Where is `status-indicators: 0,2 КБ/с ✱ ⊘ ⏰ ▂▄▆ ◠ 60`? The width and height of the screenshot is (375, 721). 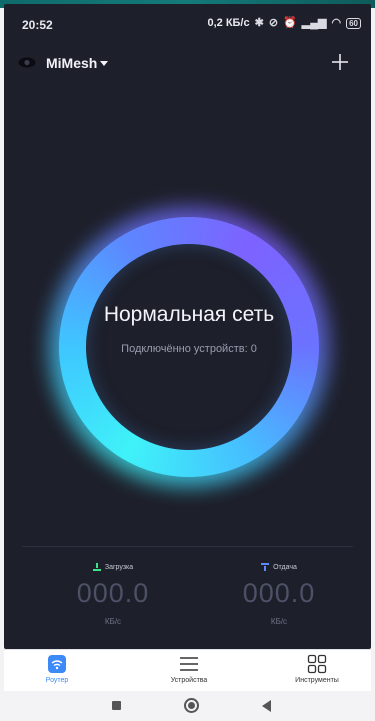 status-indicators: 0,2 КБ/с ✱ ⊘ ⏰ ▂▄▆ ◠ 60 is located at coordinates (284, 23).